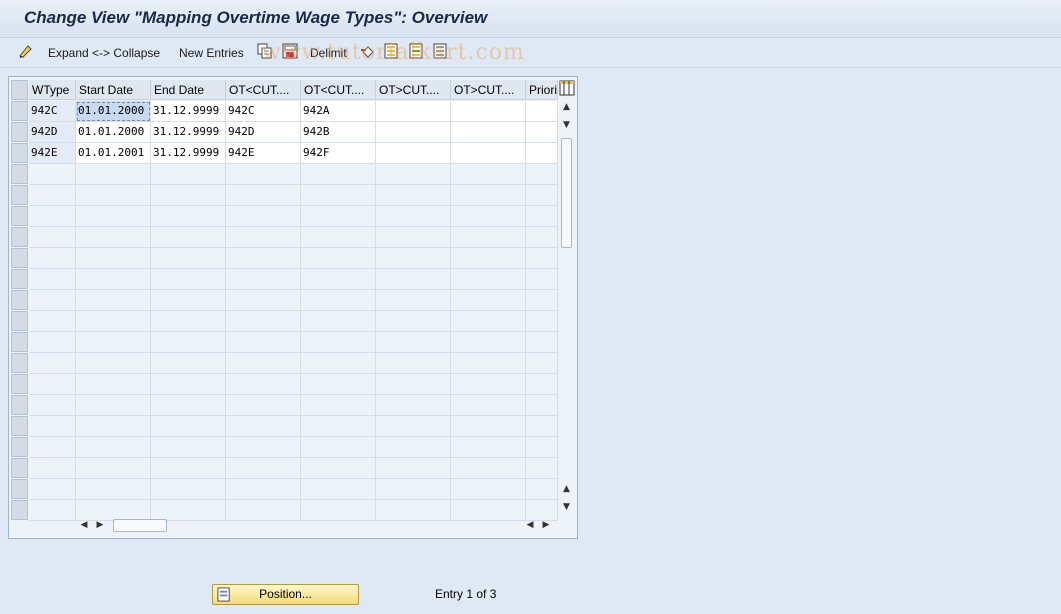 The height and width of the screenshot is (614, 1061). Describe the element at coordinates (338, 111) in the screenshot. I see `table-cell: 942A` at that location.